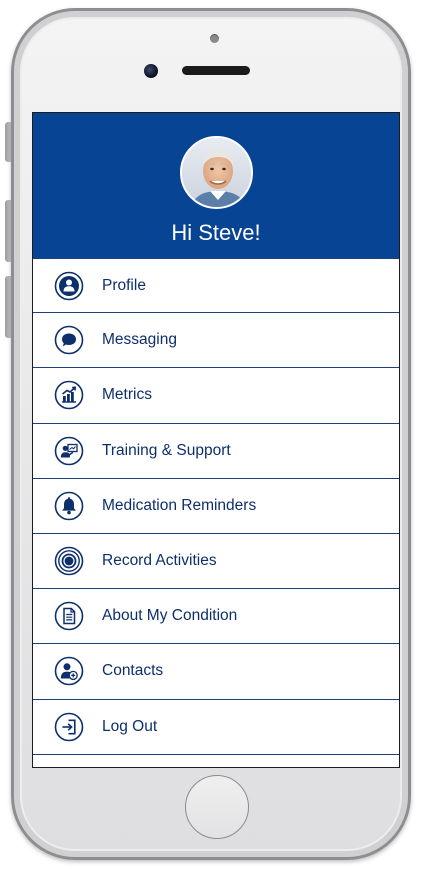 The image size is (423, 869). I want to click on menu-item-label: Record Activities, so click(159, 561).